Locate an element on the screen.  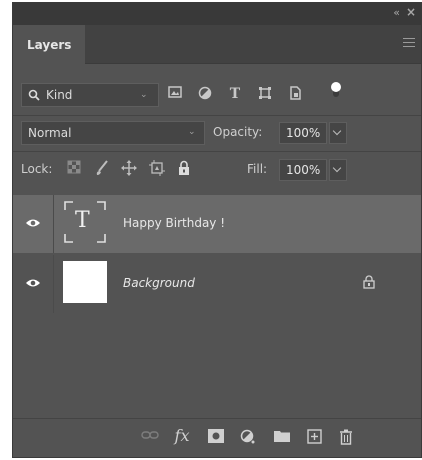
opacity-dropdown-button is located at coordinates (338, 133).